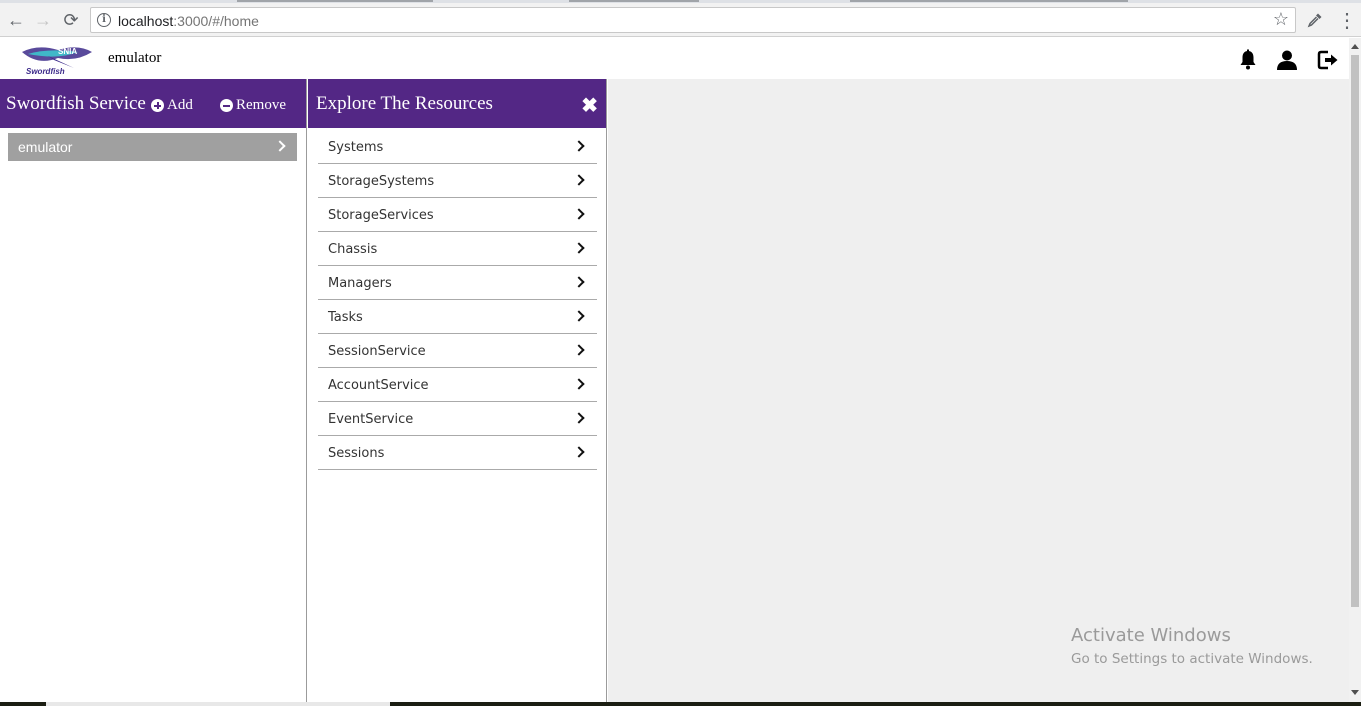  What do you see at coordinates (378, 385) in the screenshot?
I see `resource-label: AccountService` at bounding box center [378, 385].